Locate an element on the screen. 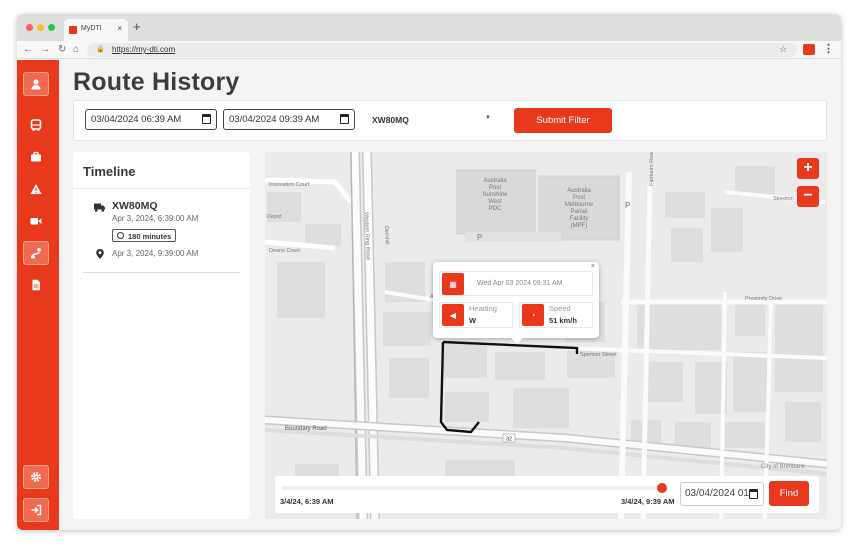 This screenshot has width=858, height=549. sidebar-item-route-history is located at coordinates (36, 253).